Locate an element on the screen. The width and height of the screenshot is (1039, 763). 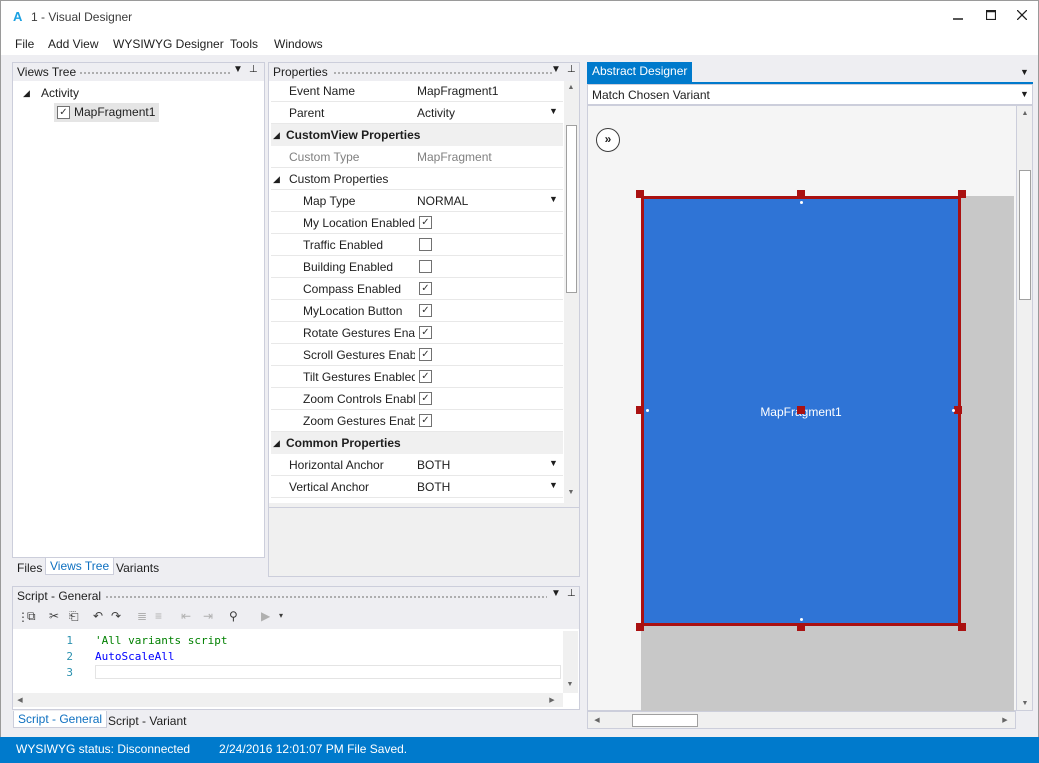
property-row: My Location Enabled ✓ is located at coordinates (417, 223).